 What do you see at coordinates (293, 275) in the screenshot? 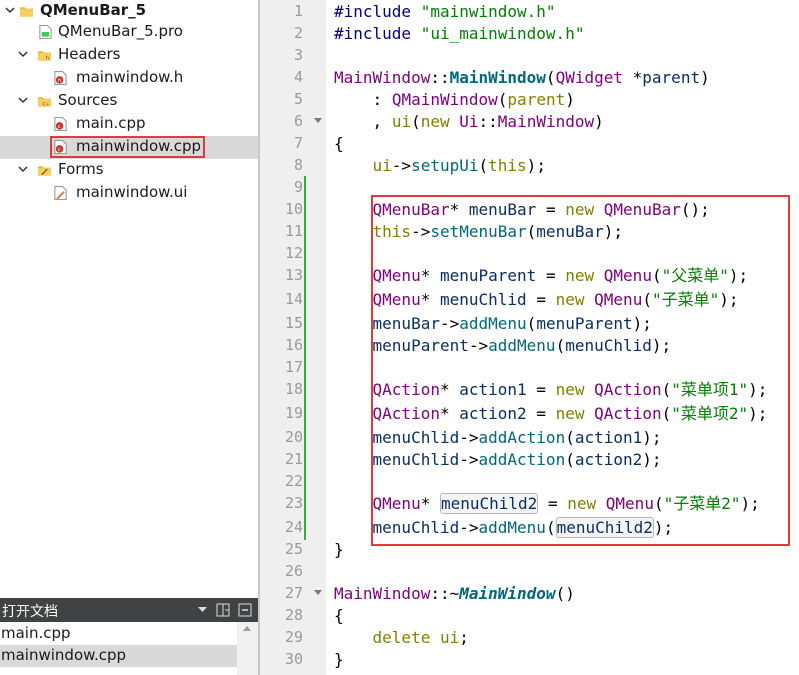
I see `line-number: 13` at bounding box center [293, 275].